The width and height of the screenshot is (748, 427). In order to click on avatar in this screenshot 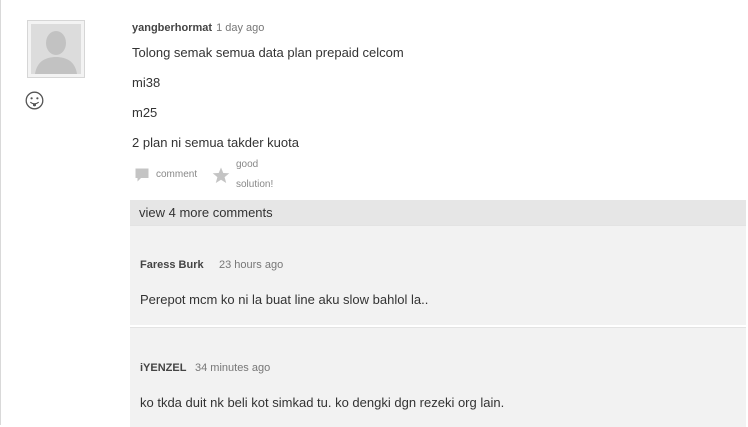, I will do `click(56, 49)`.